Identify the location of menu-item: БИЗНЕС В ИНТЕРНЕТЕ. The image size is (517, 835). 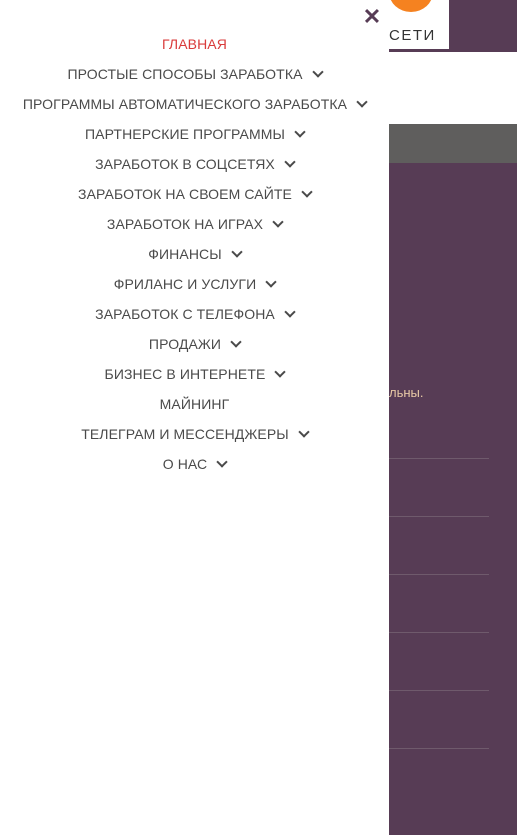
(194, 374).